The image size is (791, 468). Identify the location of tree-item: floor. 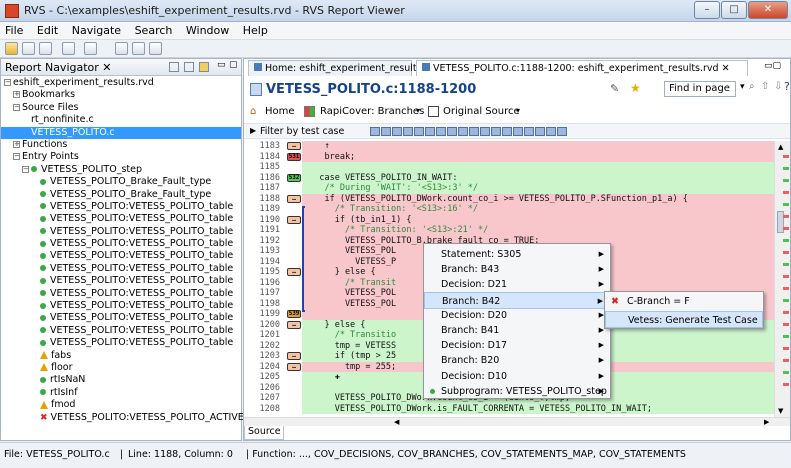
(121, 368).